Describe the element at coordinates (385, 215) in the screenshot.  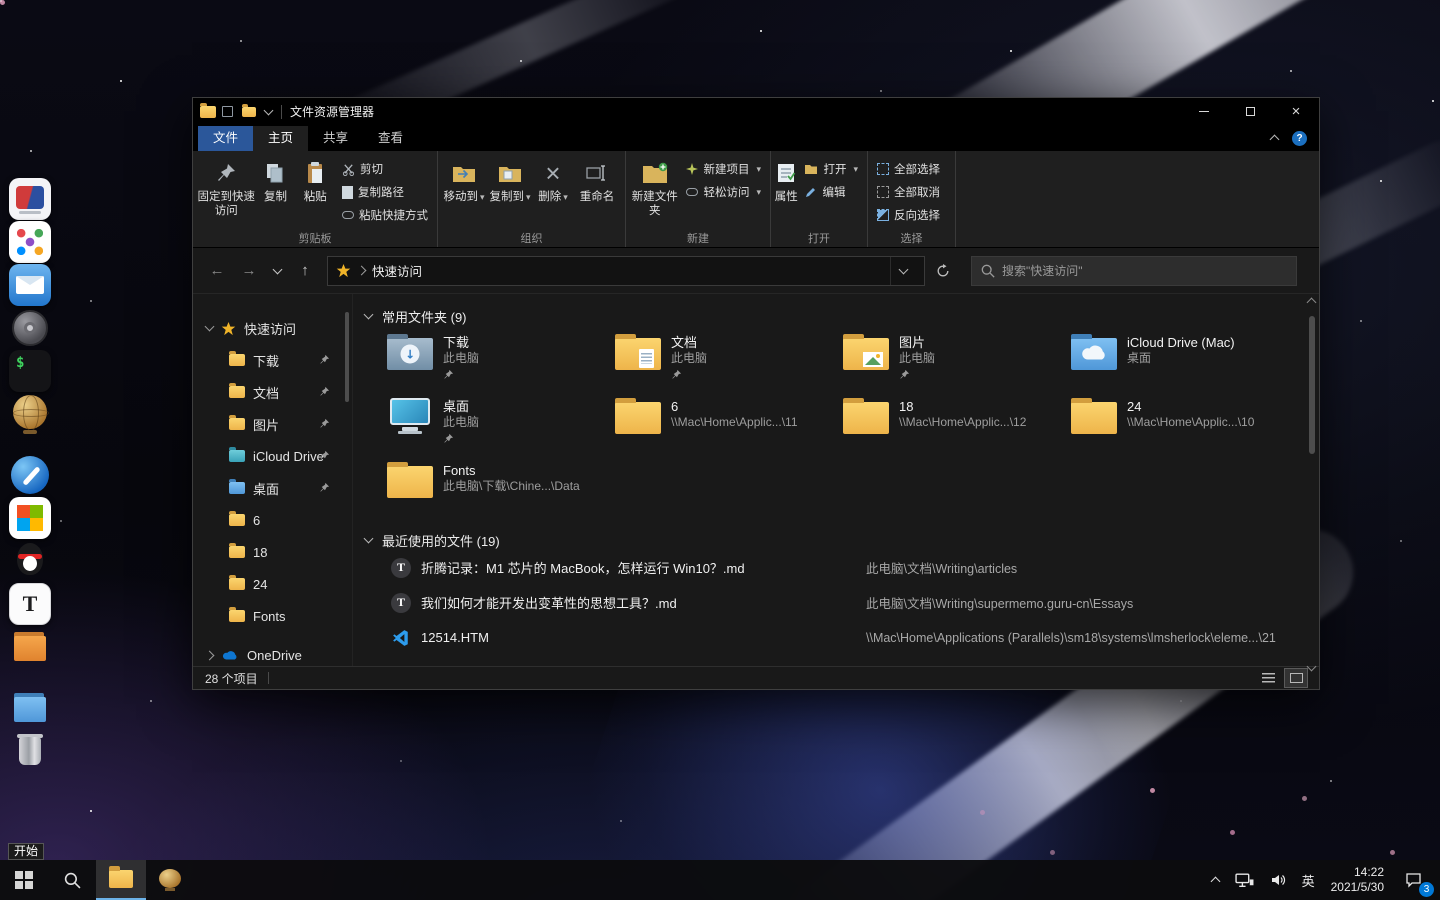
I see `paste-shortcut-button: 粘贴快捷方式` at that location.